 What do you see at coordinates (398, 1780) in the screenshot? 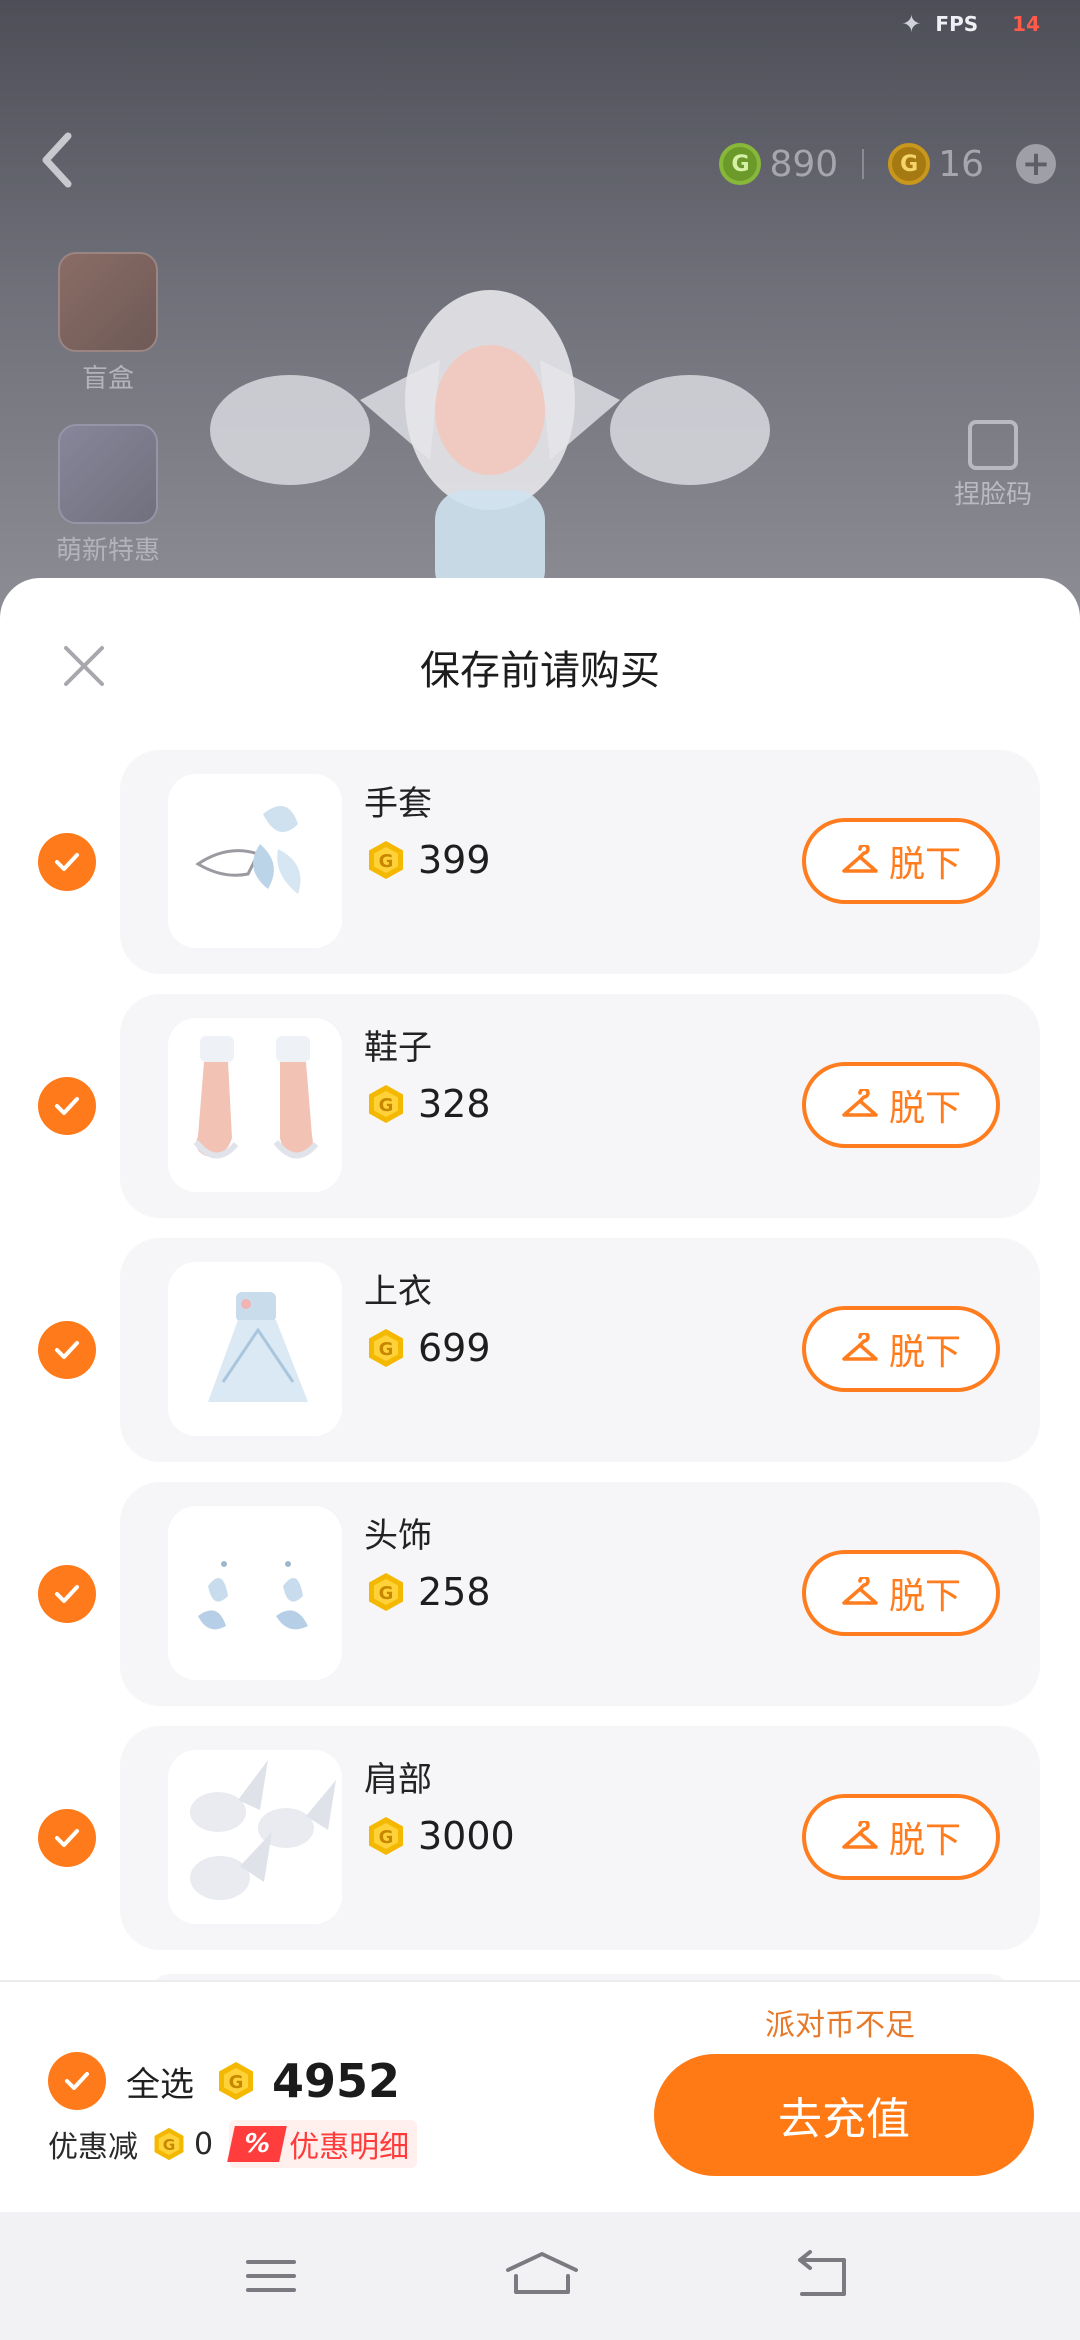
I see `item-name: 肩部` at bounding box center [398, 1780].